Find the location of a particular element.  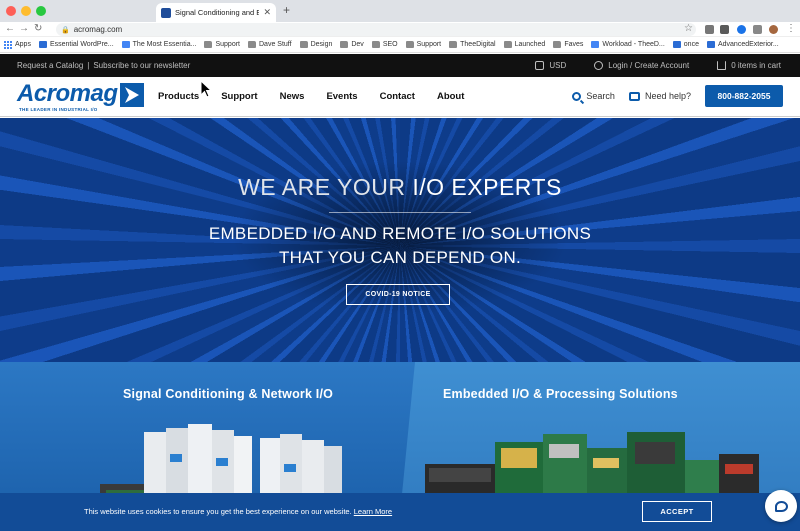

bookmark-label: Launched is located at coordinates (530, 44).